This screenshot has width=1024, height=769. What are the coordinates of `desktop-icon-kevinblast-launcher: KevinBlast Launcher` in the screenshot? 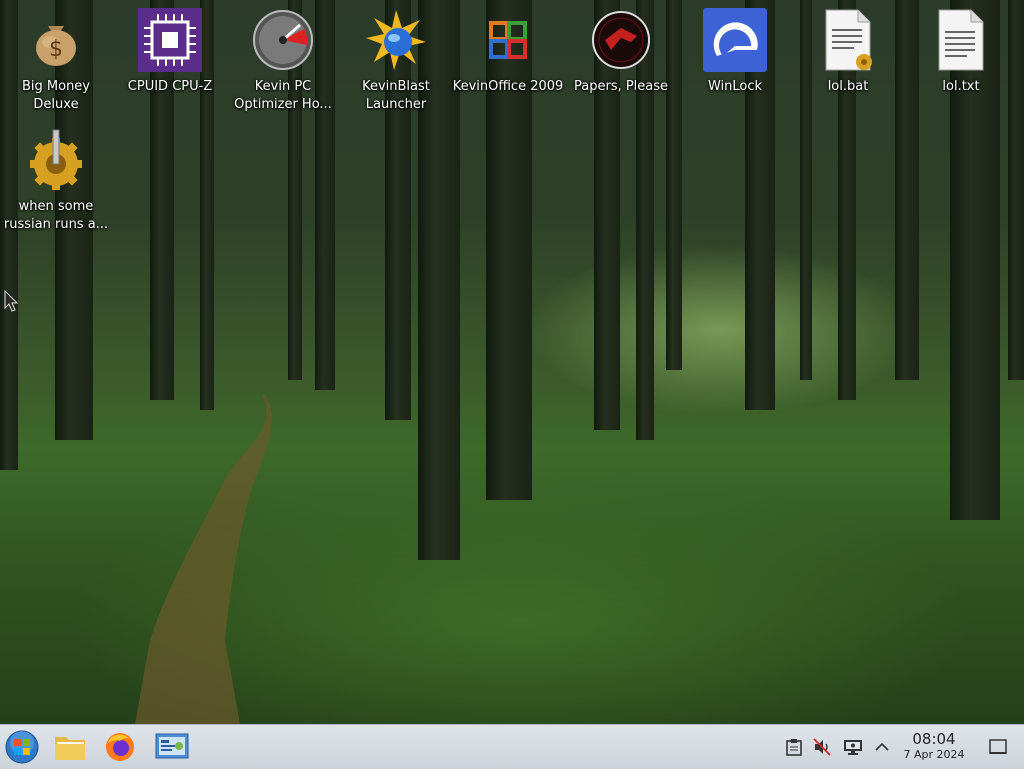 It's located at (396, 61).